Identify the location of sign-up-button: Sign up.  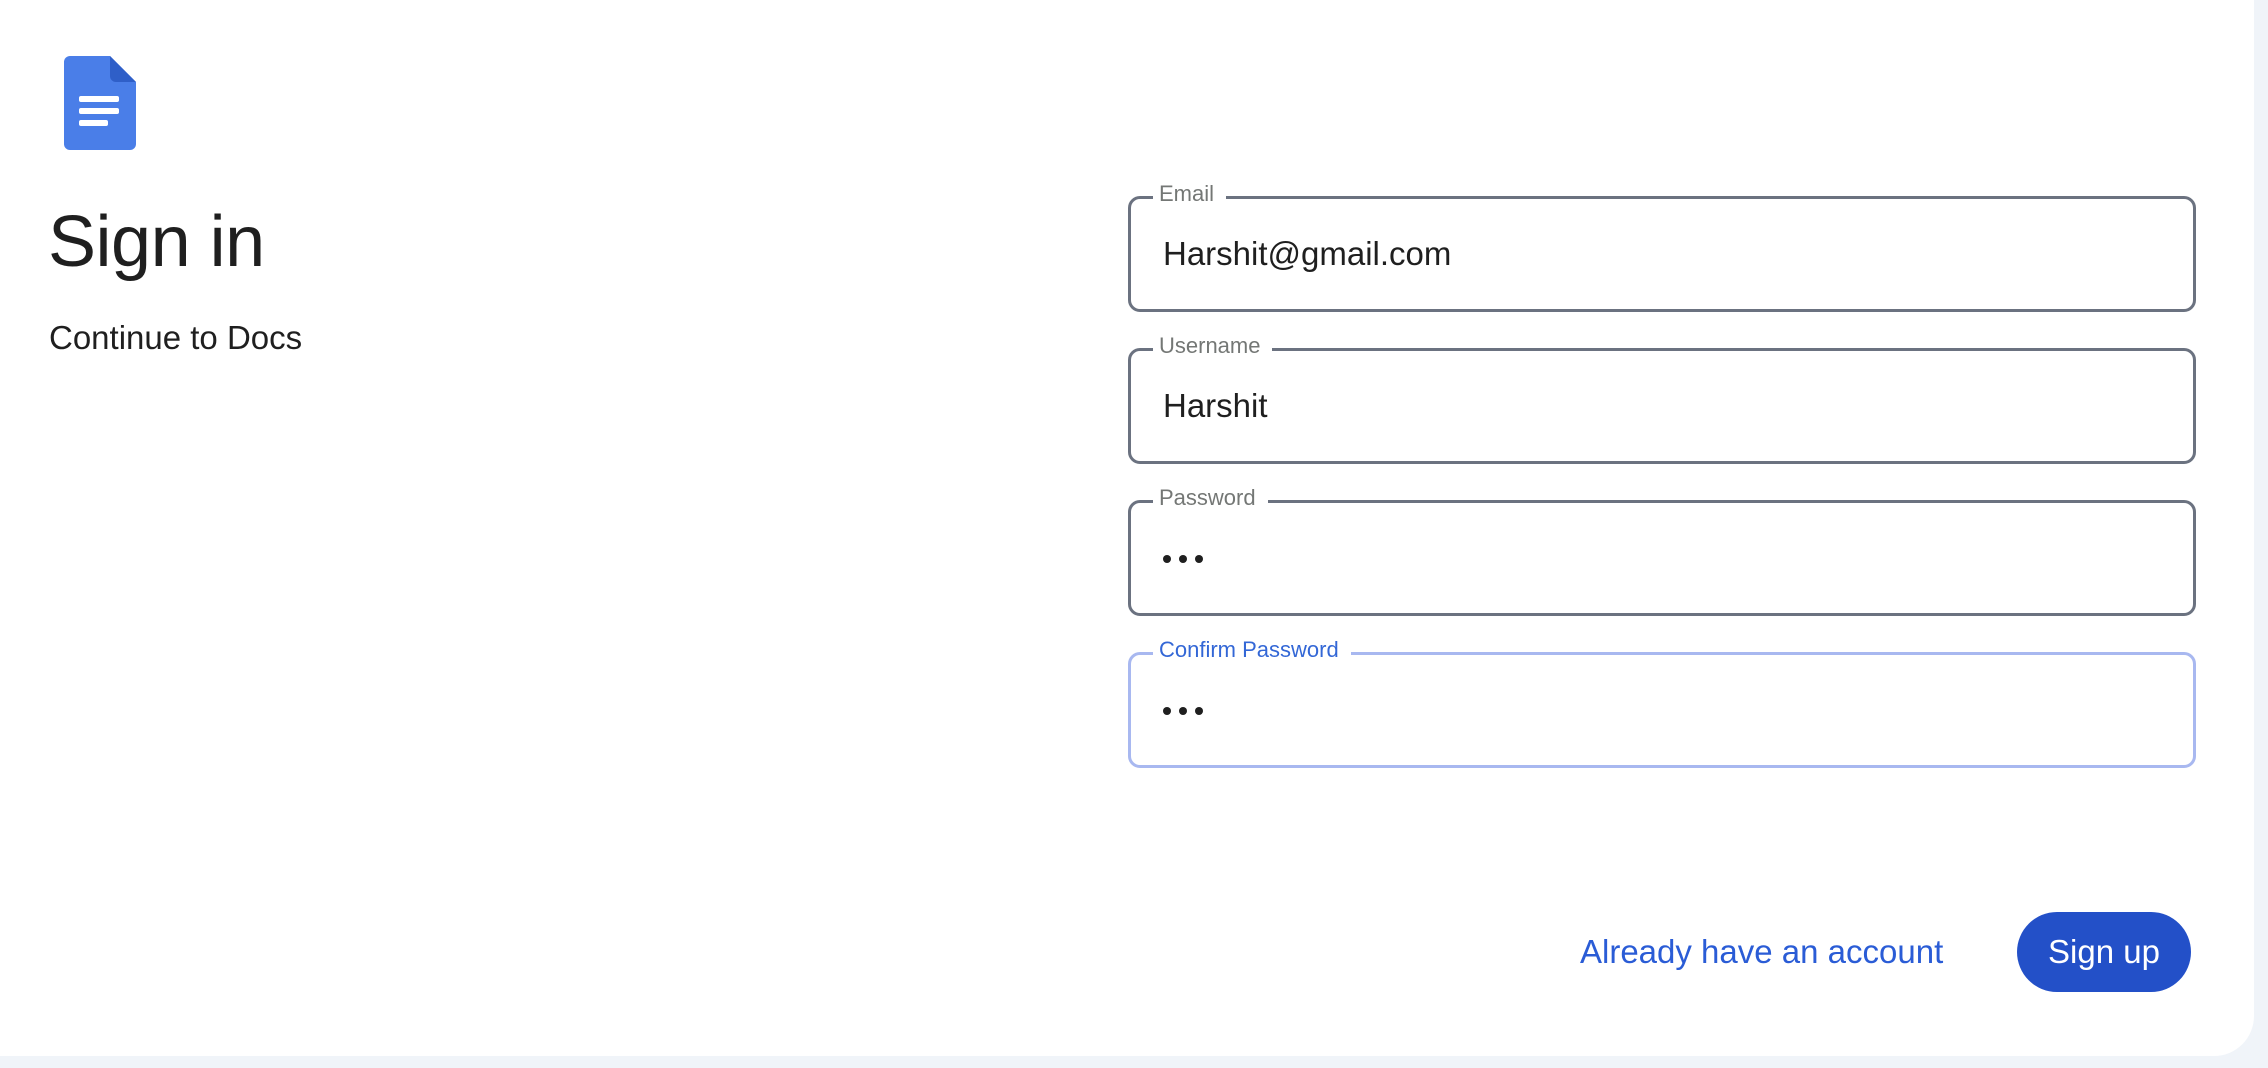
(2104, 952).